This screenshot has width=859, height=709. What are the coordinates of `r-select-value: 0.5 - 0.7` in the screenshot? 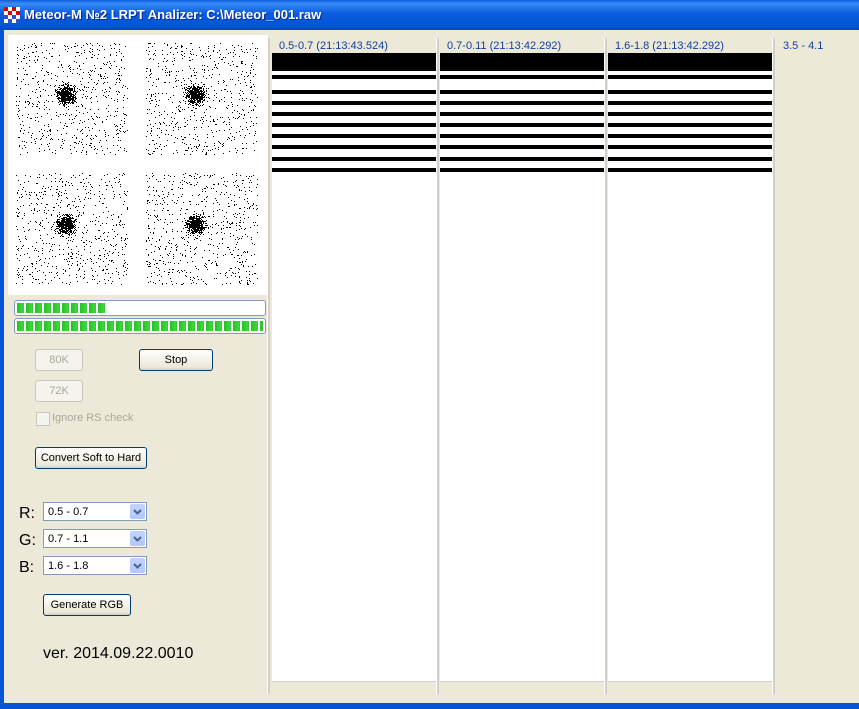 It's located at (68, 512).